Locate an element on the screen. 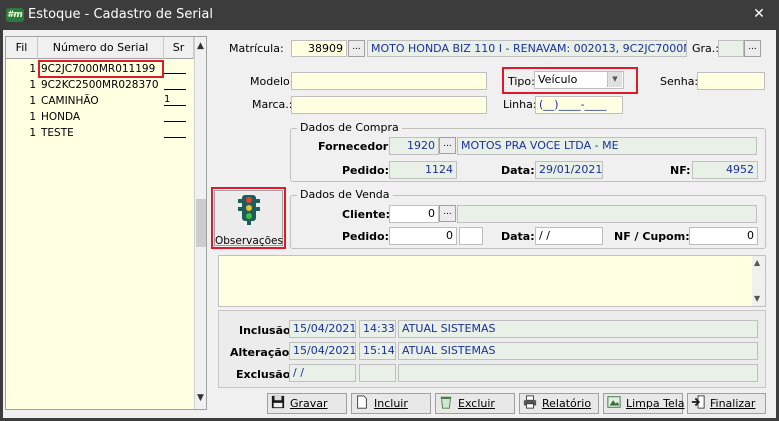 The image size is (779, 421). alteracao-date: 15/04/2021 is located at coordinates (322, 351).